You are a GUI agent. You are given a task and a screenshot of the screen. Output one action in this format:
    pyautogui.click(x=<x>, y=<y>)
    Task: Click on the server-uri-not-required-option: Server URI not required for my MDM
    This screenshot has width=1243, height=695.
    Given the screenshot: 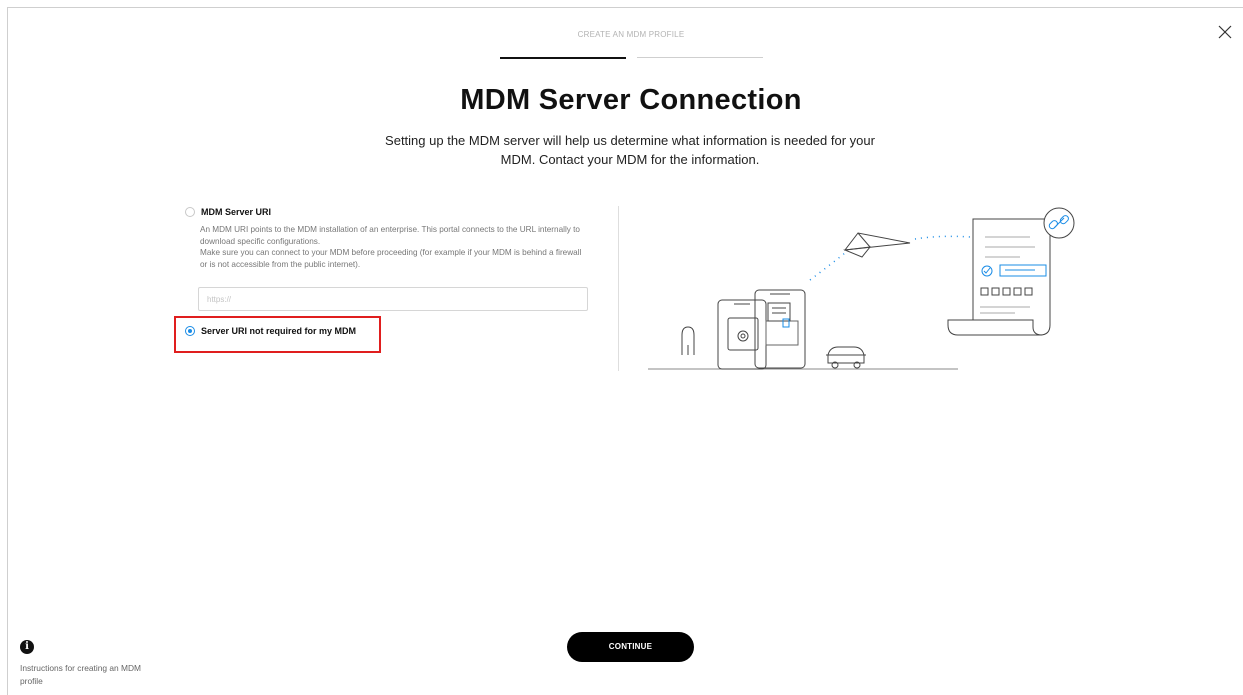 What is the action you would take?
    pyautogui.click(x=270, y=331)
    